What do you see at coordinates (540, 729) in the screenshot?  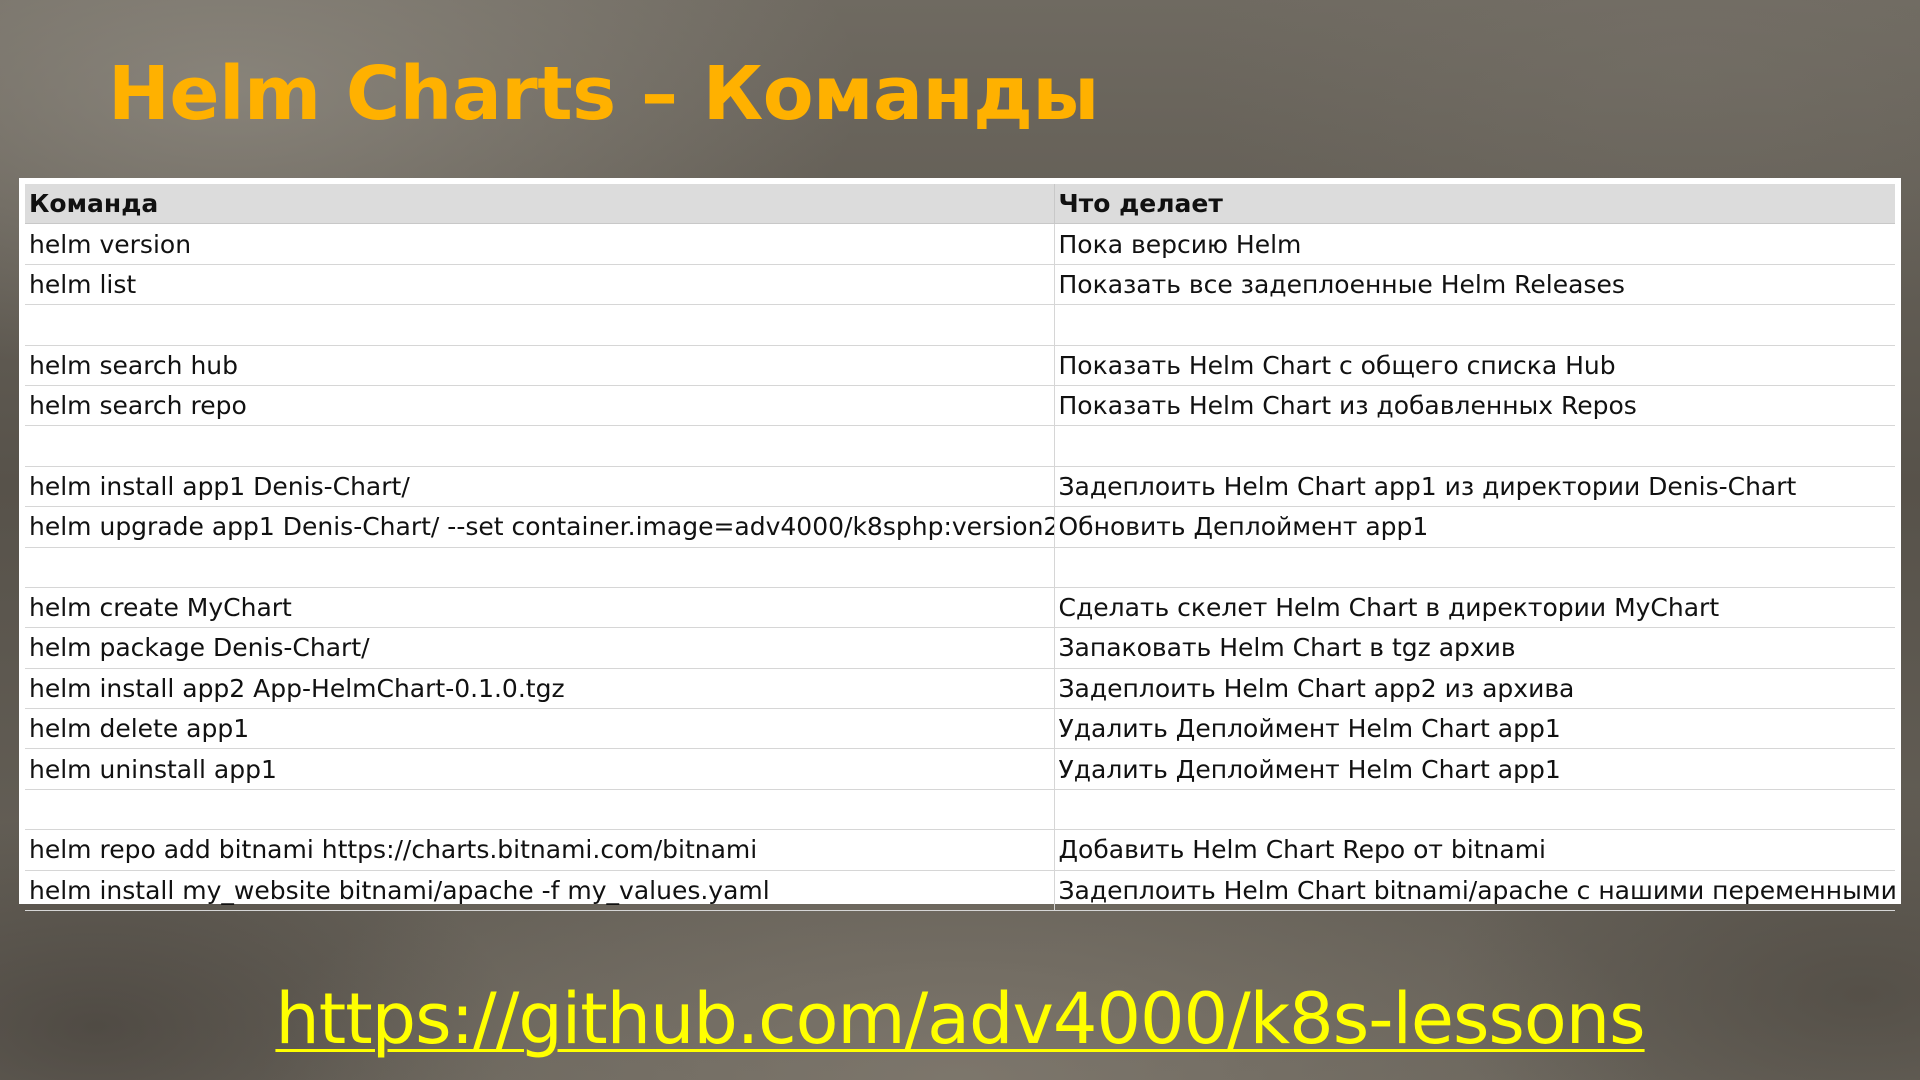 I see `command-cell: helm delete app1` at bounding box center [540, 729].